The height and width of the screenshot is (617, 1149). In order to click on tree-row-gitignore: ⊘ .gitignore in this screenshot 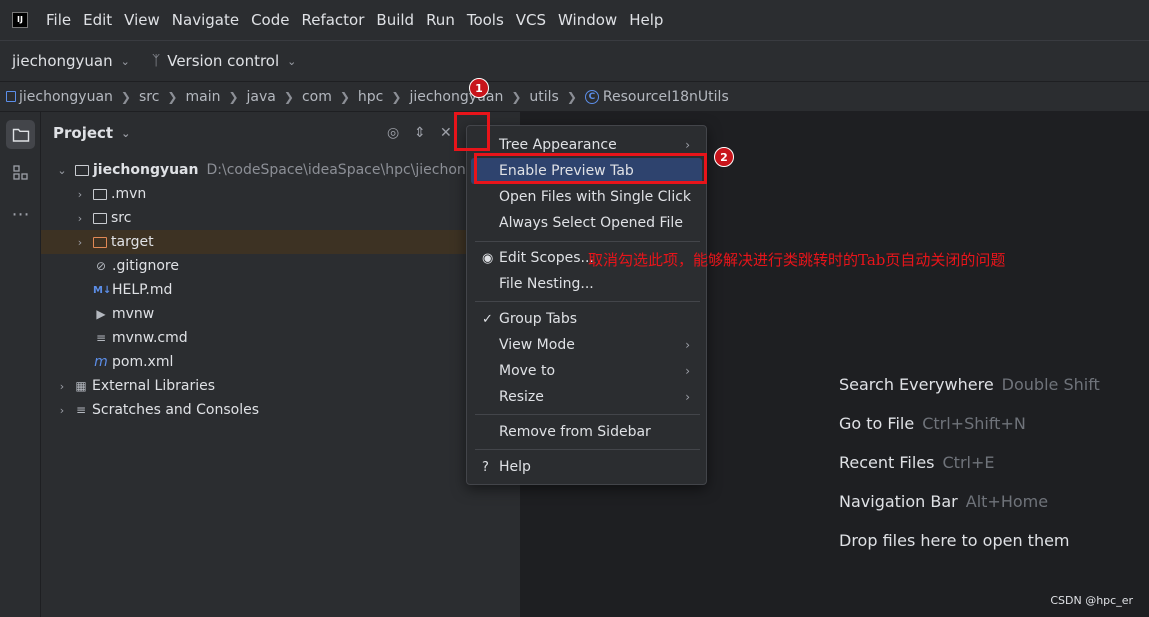, I will do `click(281, 266)`.